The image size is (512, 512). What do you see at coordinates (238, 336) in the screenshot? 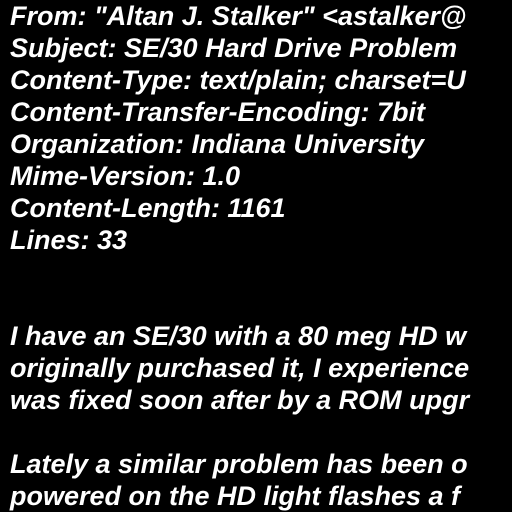
I see `body-line-1: I have an SE/30 with a 80 meg HD w` at bounding box center [238, 336].